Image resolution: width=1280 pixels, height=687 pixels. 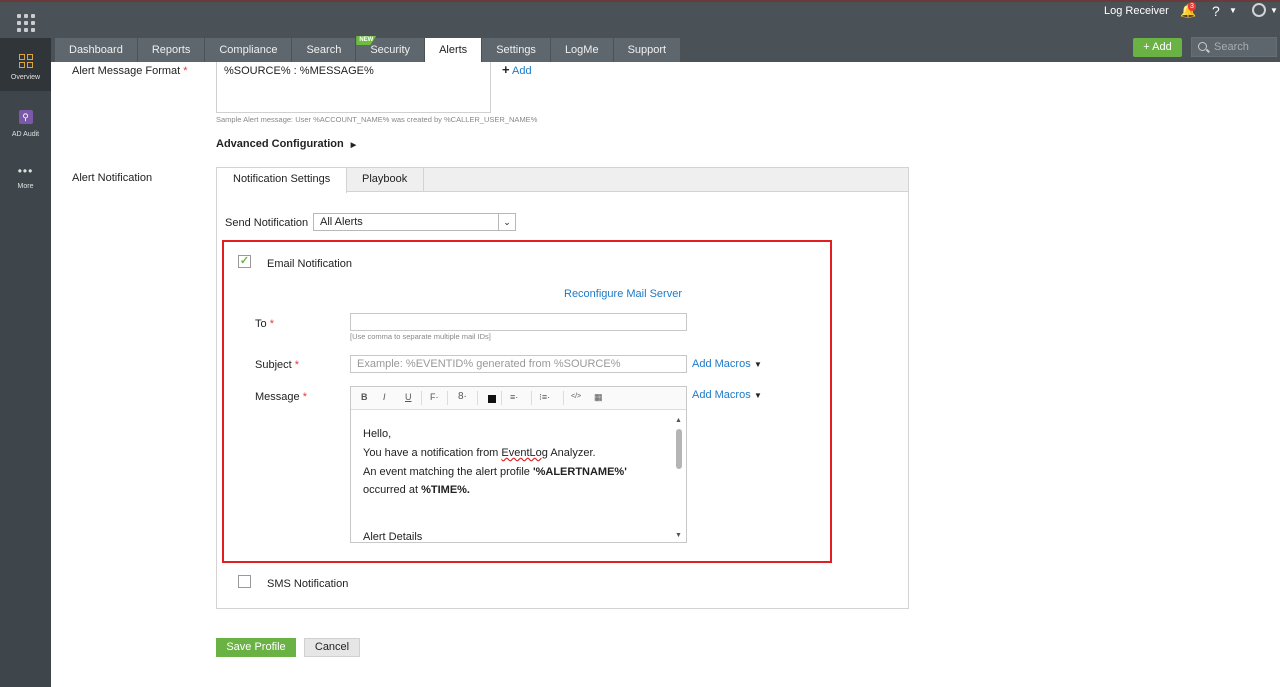 I want to click on tab-logme: LogMe, so click(x=582, y=50).